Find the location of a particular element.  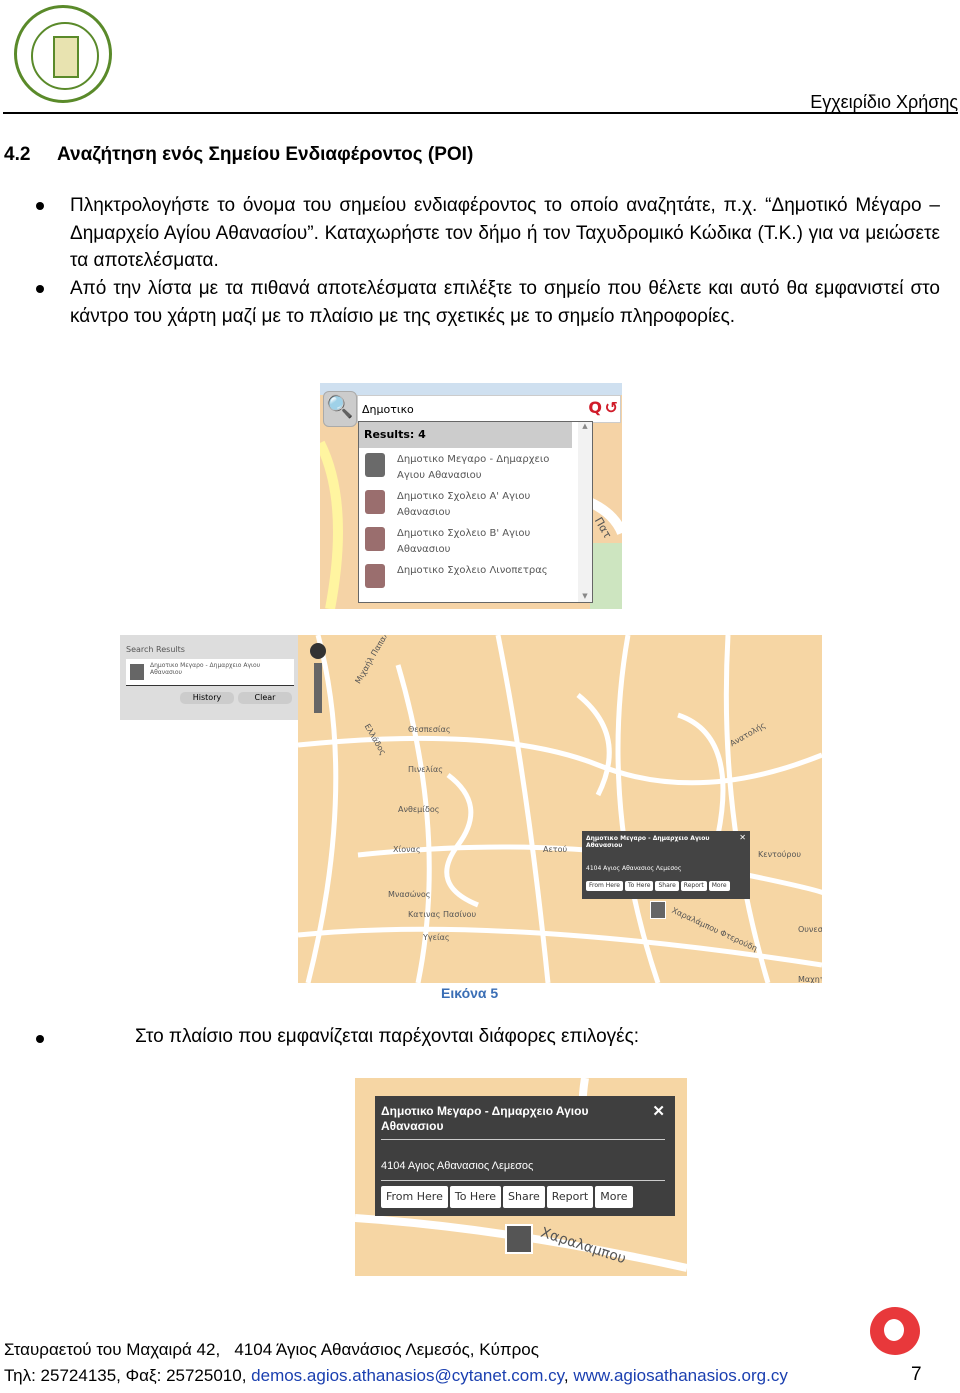

search-button: 🔍 is located at coordinates (340, 409).